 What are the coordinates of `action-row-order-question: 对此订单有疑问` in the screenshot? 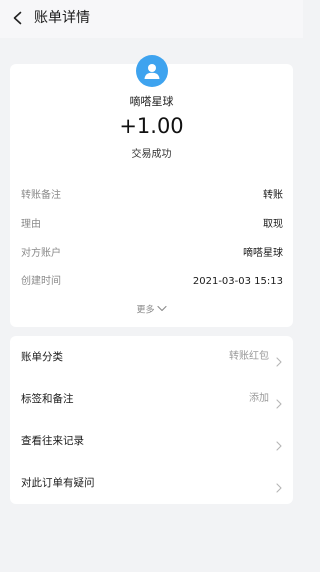 It's located at (151, 483).